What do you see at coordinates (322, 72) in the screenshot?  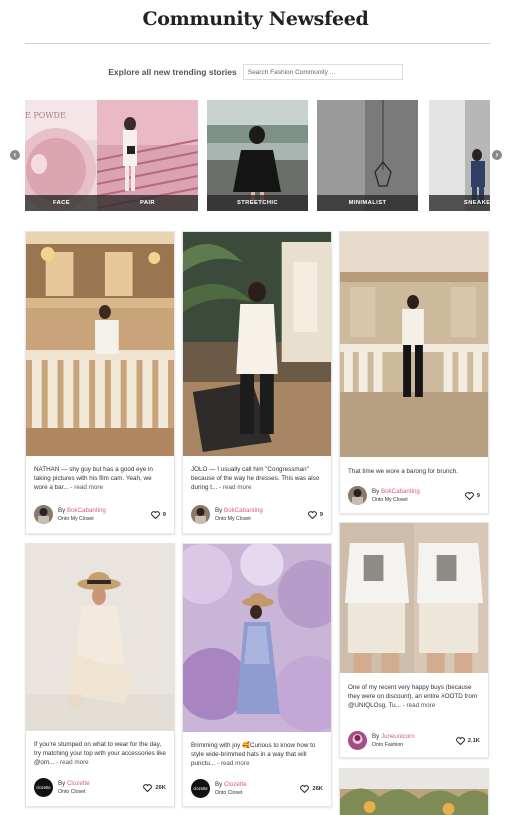 I see `search-input` at bounding box center [322, 72].